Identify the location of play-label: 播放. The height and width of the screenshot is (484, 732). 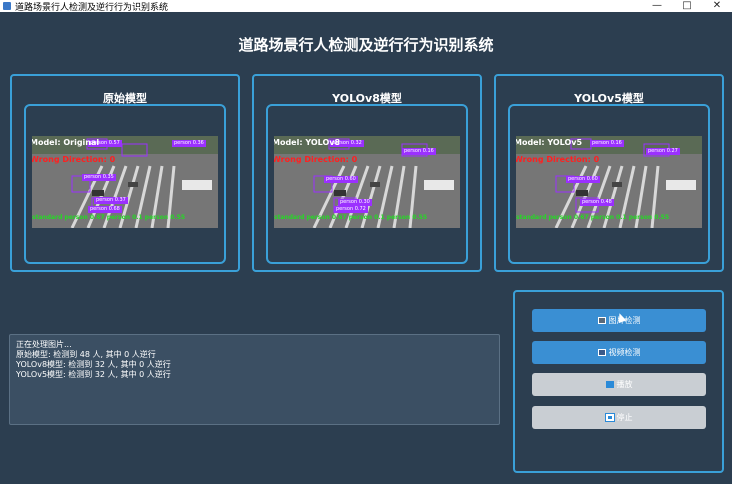
(624, 384).